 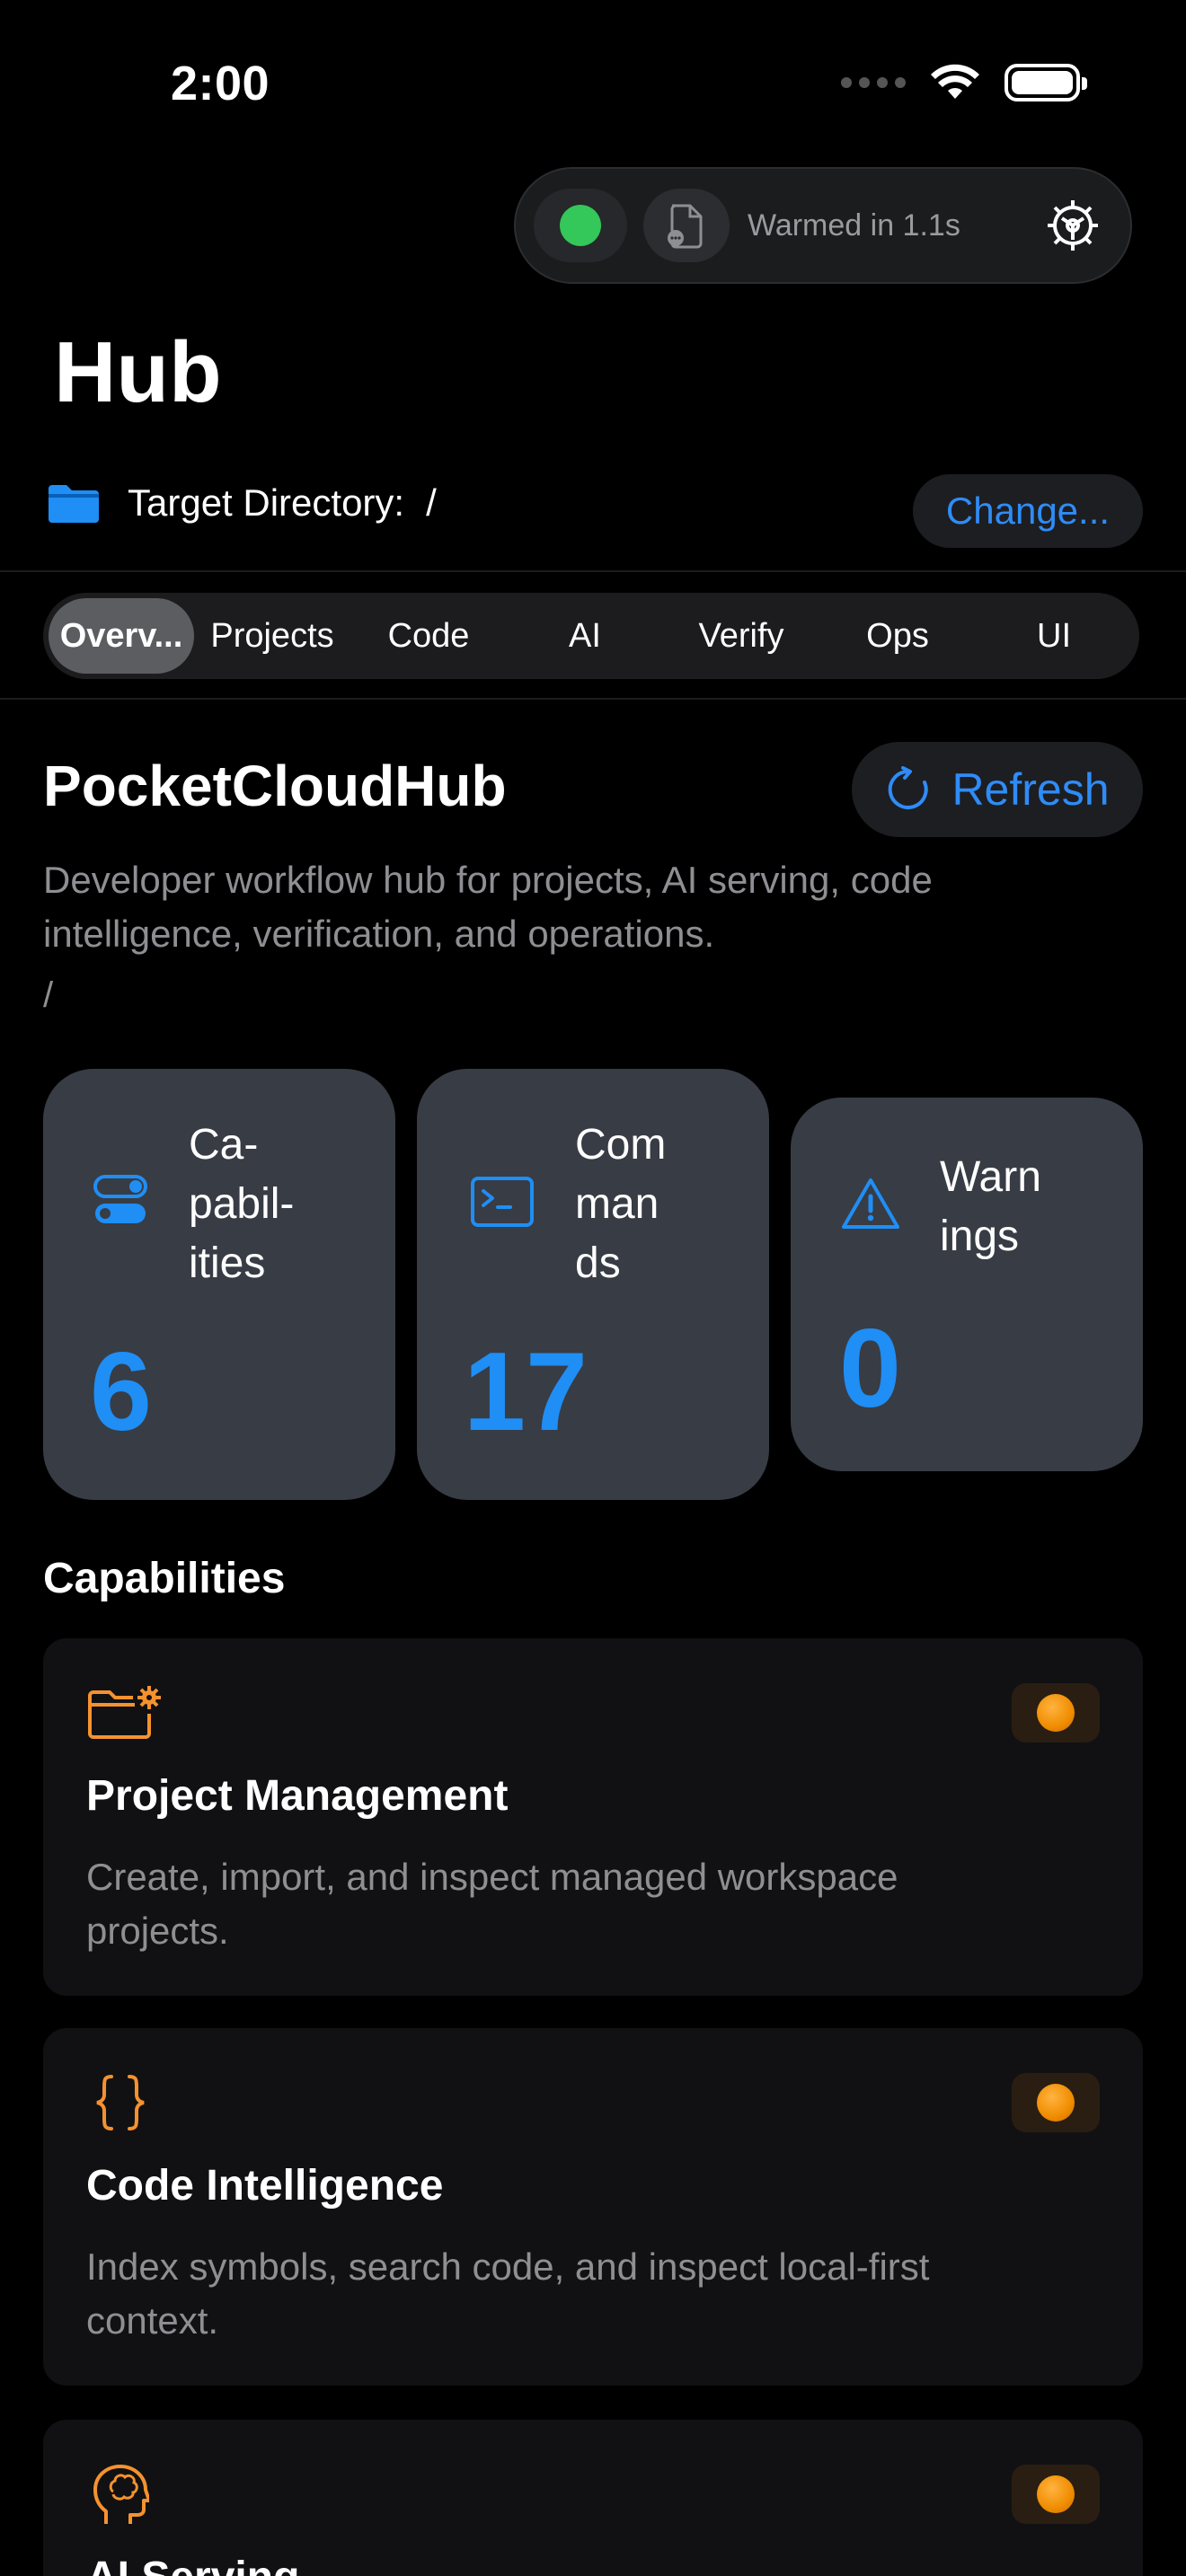 I want to click on document-icon, so click(x=685, y=226).